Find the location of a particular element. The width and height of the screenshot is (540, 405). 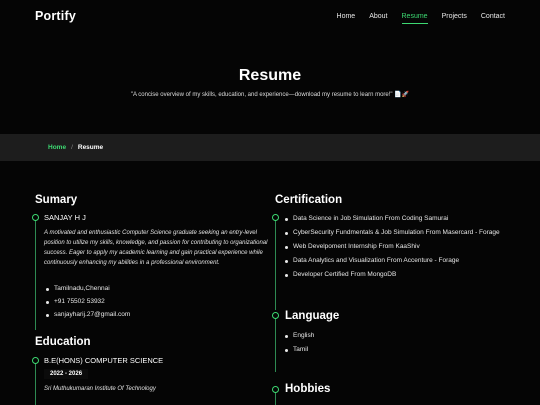

nav-resume: Resume is located at coordinates (414, 18).